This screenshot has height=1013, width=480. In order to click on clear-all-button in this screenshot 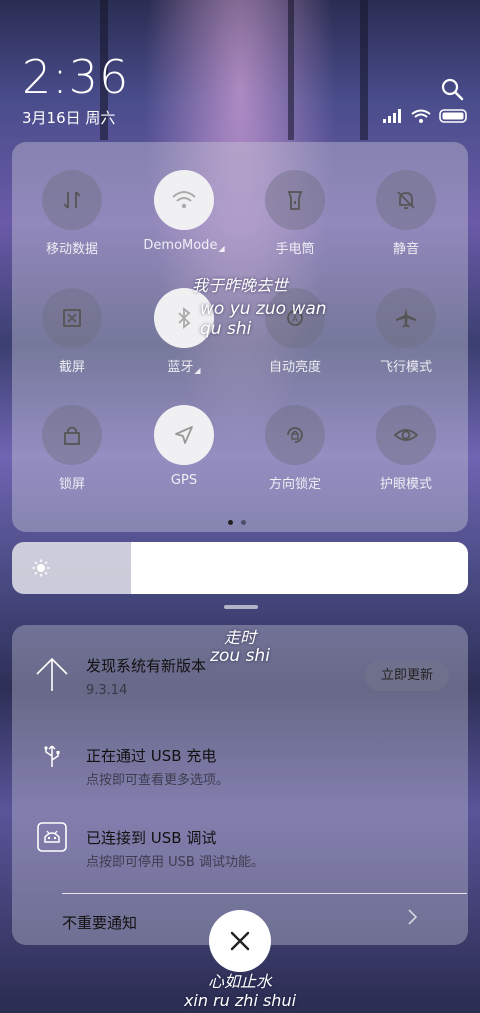, I will do `click(240, 941)`.